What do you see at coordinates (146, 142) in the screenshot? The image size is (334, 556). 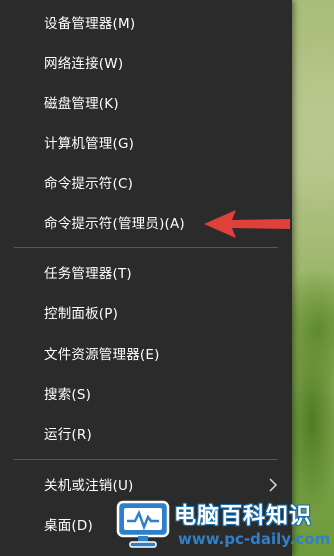 I see `menu-item-computer-management: 计算机管理(G)` at bounding box center [146, 142].